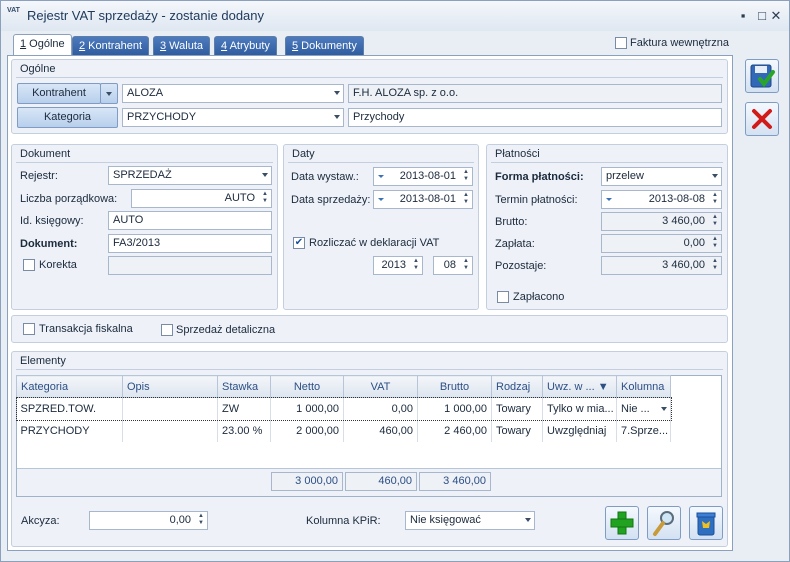 The image size is (790, 562). Describe the element at coordinates (579, 430) in the screenshot. I see `cell-uwz: Uwzględniaj` at that location.